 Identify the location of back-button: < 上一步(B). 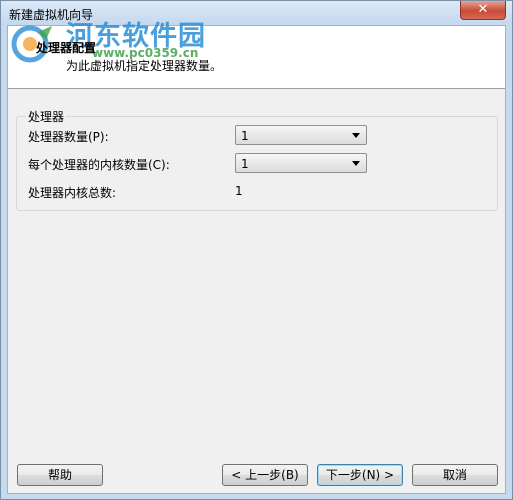
(265, 475).